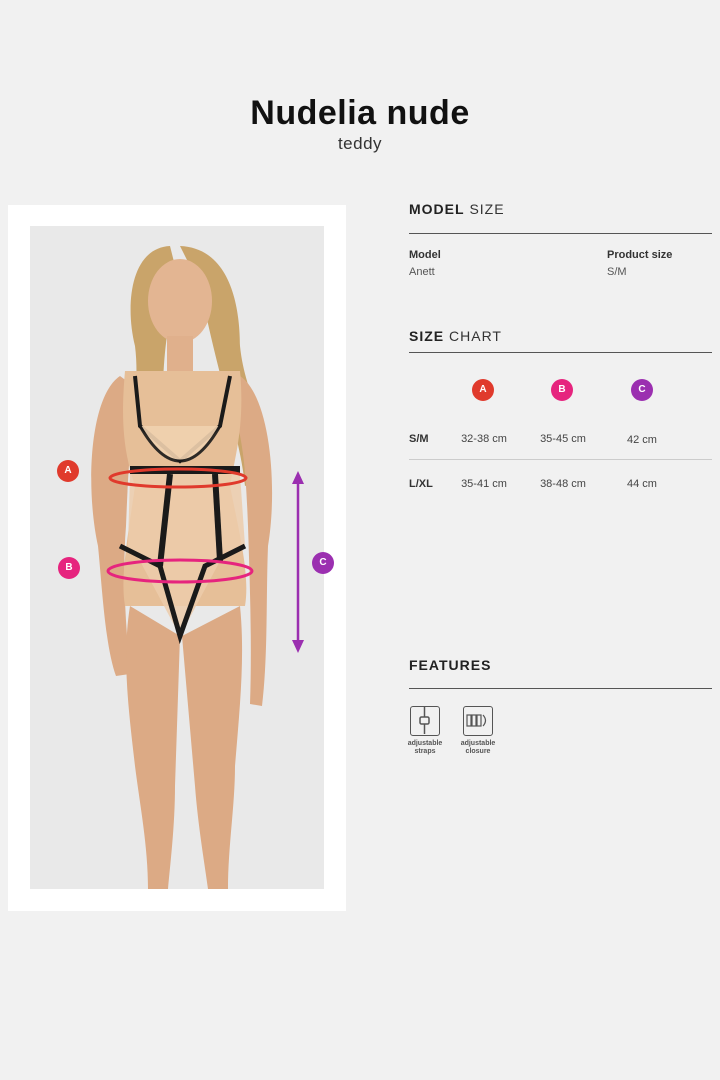 This screenshot has height=1080, width=720. I want to click on model-size-heading-bold: MODEL, so click(437, 209).